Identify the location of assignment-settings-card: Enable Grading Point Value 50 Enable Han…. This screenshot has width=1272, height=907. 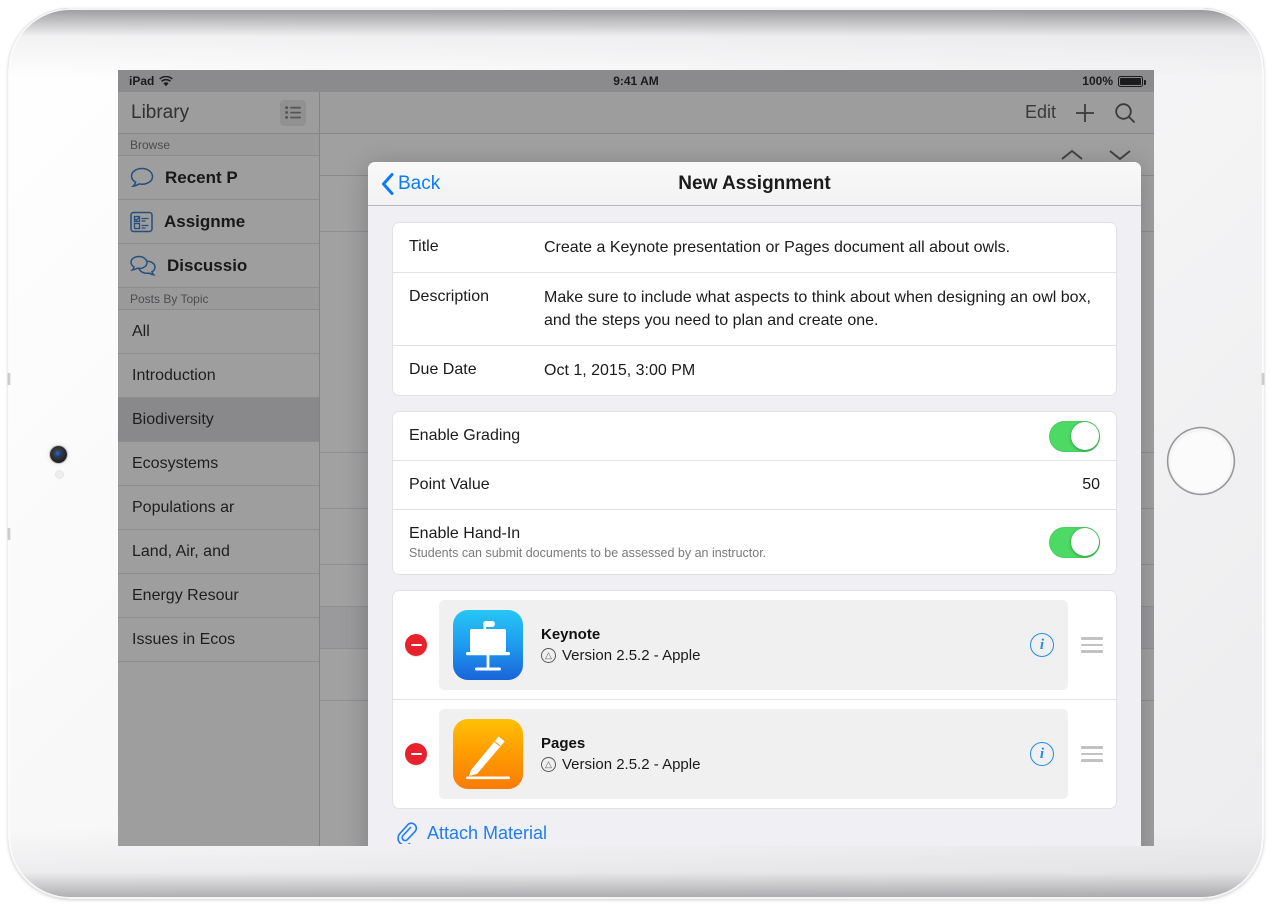
(754, 493).